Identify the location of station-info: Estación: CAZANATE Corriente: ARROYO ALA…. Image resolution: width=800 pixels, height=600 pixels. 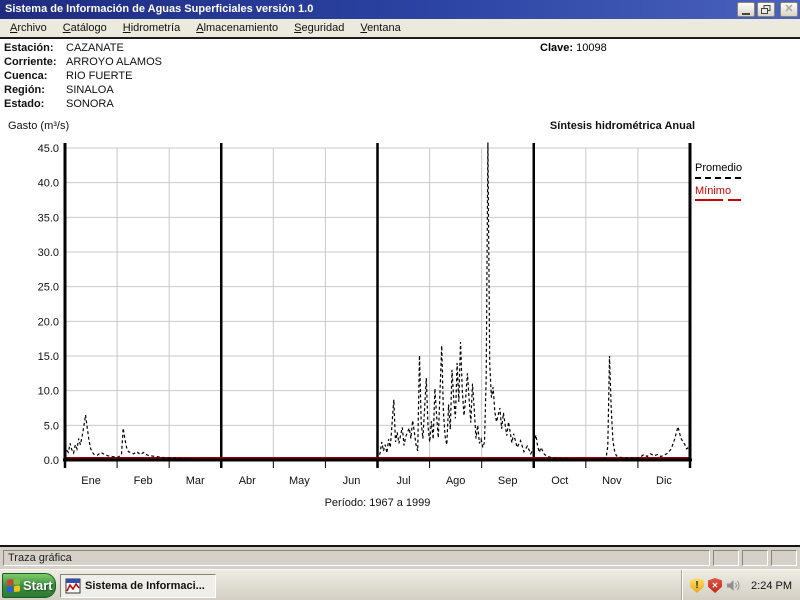
(83, 76).